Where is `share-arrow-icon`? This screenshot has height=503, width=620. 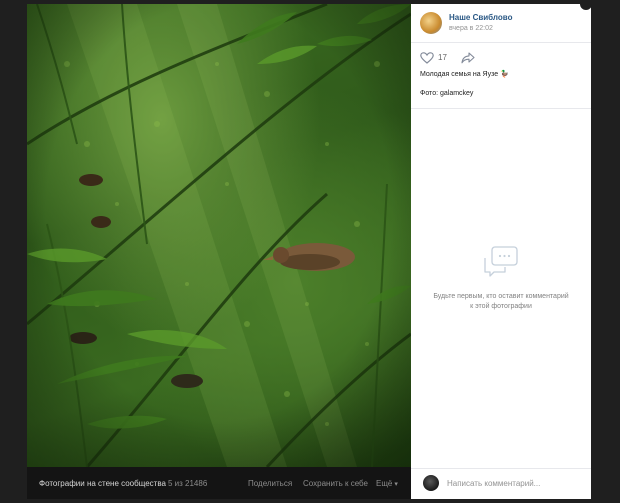
share-arrow-icon is located at coordinates (468, 58).